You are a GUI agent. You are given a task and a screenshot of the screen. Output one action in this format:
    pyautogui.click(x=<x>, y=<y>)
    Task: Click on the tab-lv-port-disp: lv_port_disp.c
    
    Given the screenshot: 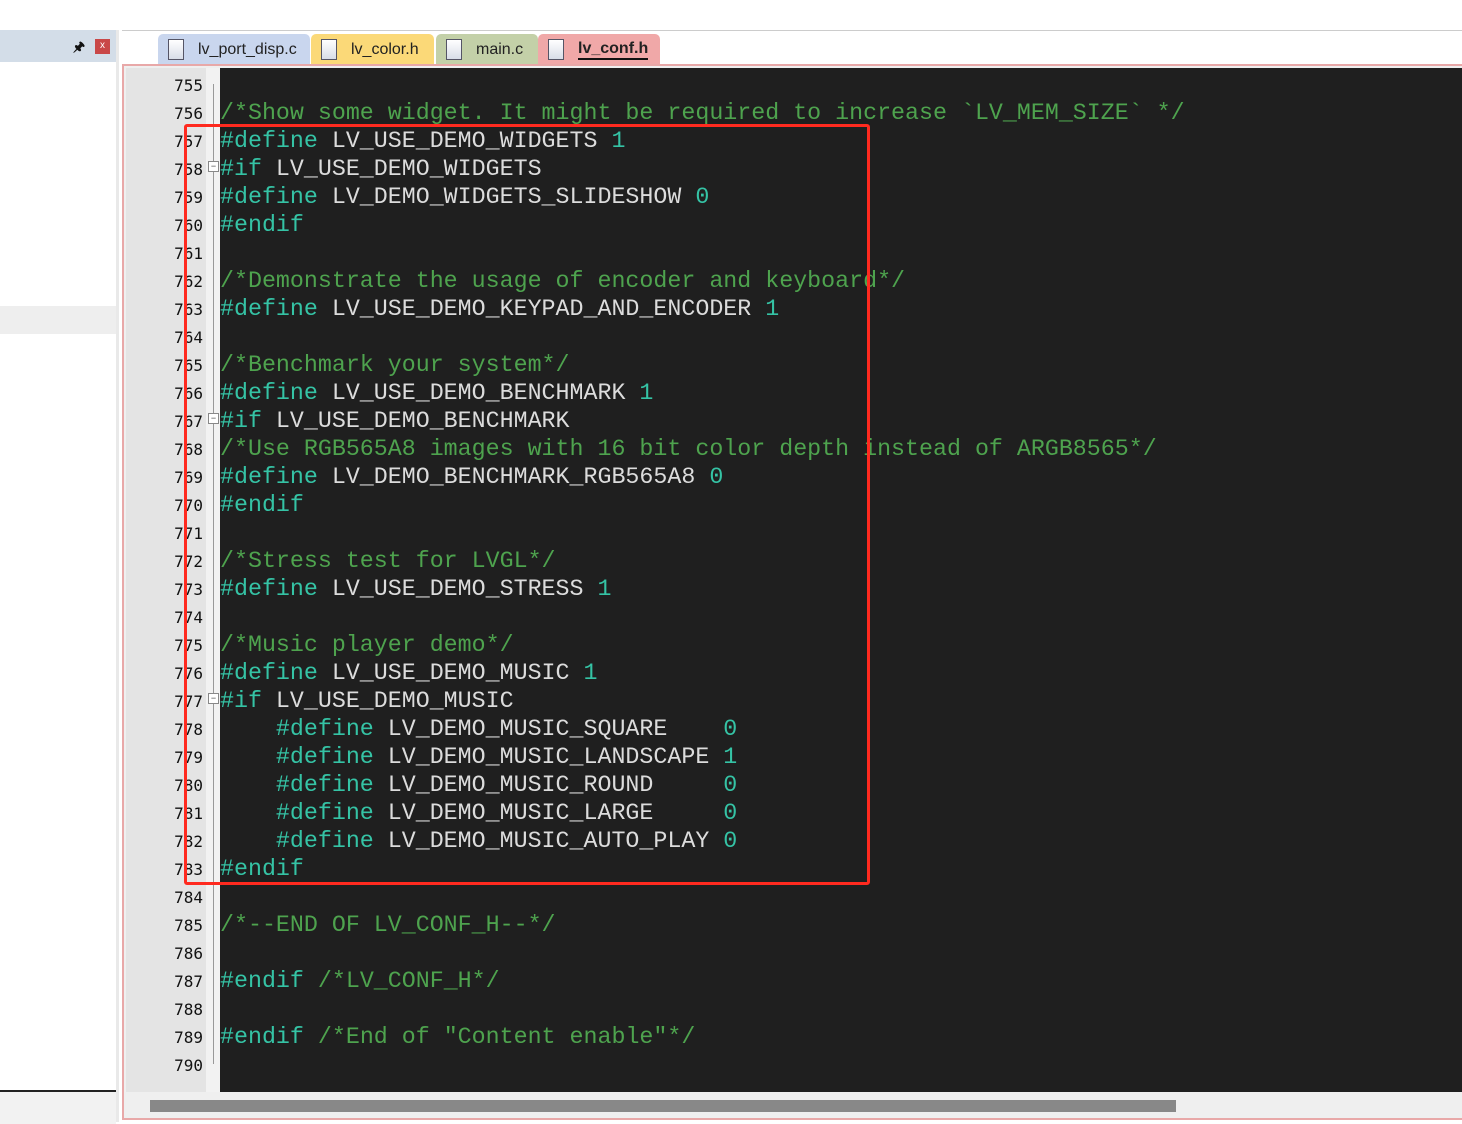 What is the action you would take?
    pyautogui.click(x=234, y=49)
    